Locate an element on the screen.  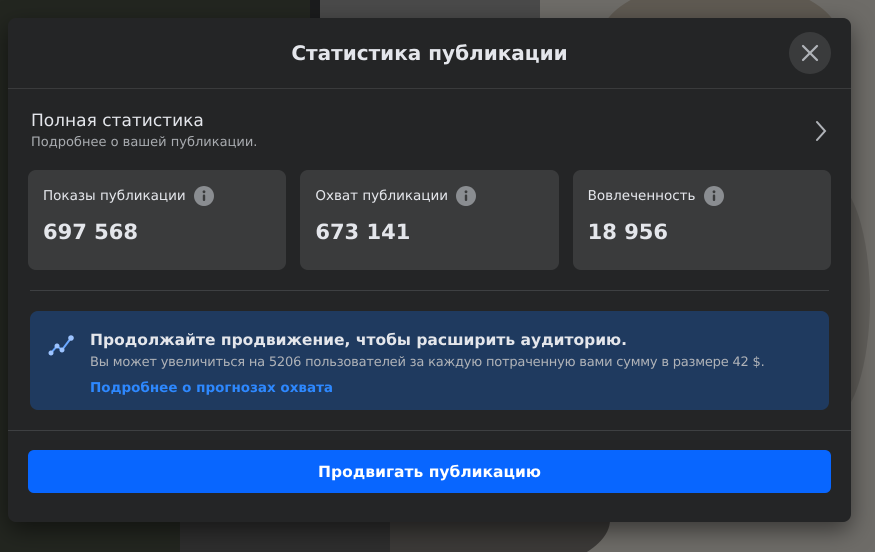
forecast-link: Подробнее о прогнозах охвата is located at coordinates (212, 388).